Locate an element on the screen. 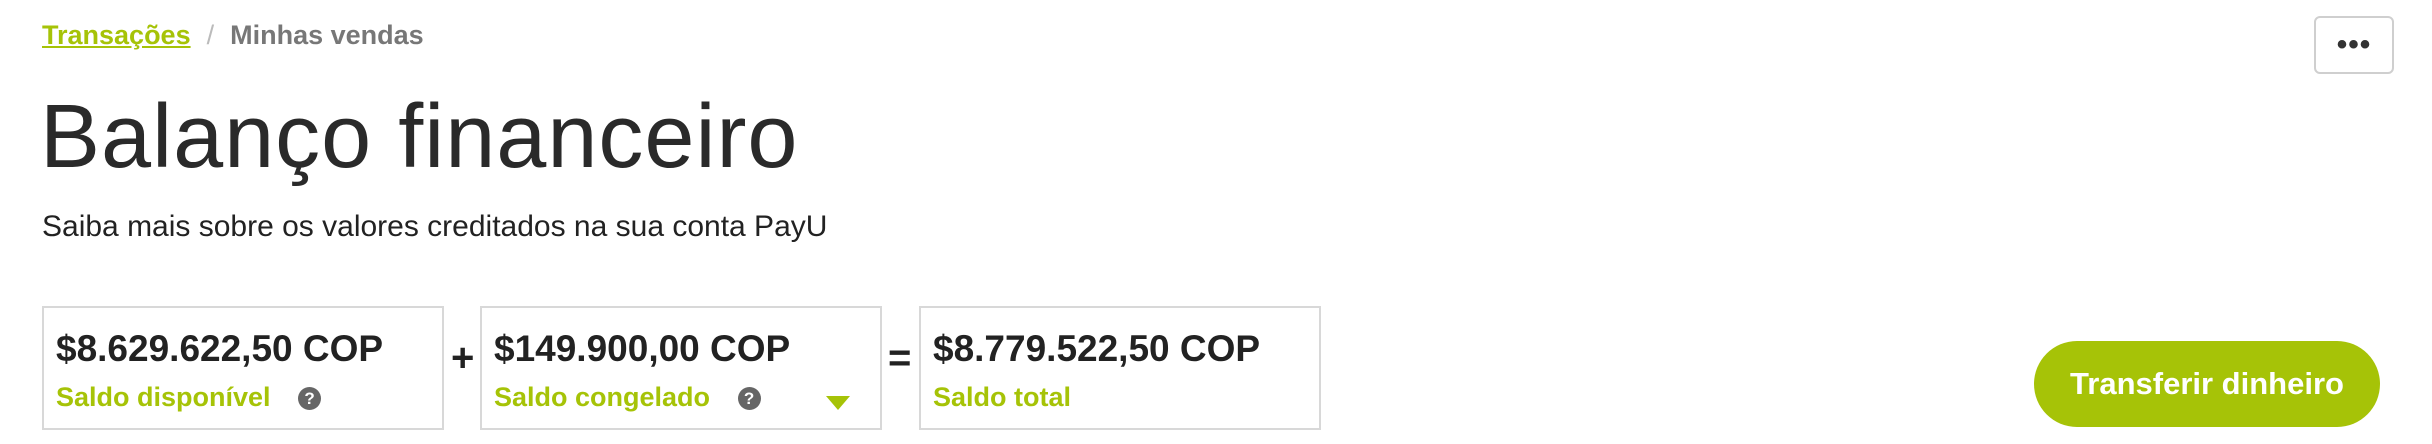  frozen-balance-label-row: Saldo congelado ? is located at coordinates (627, 397).